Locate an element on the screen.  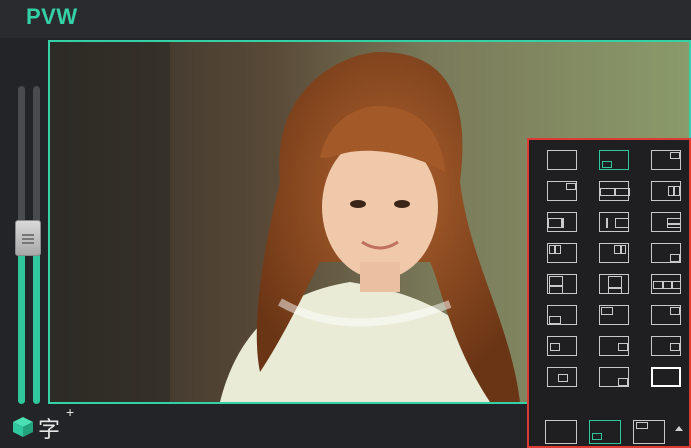
layout-left-column-button is located at coordinates (562, 284).